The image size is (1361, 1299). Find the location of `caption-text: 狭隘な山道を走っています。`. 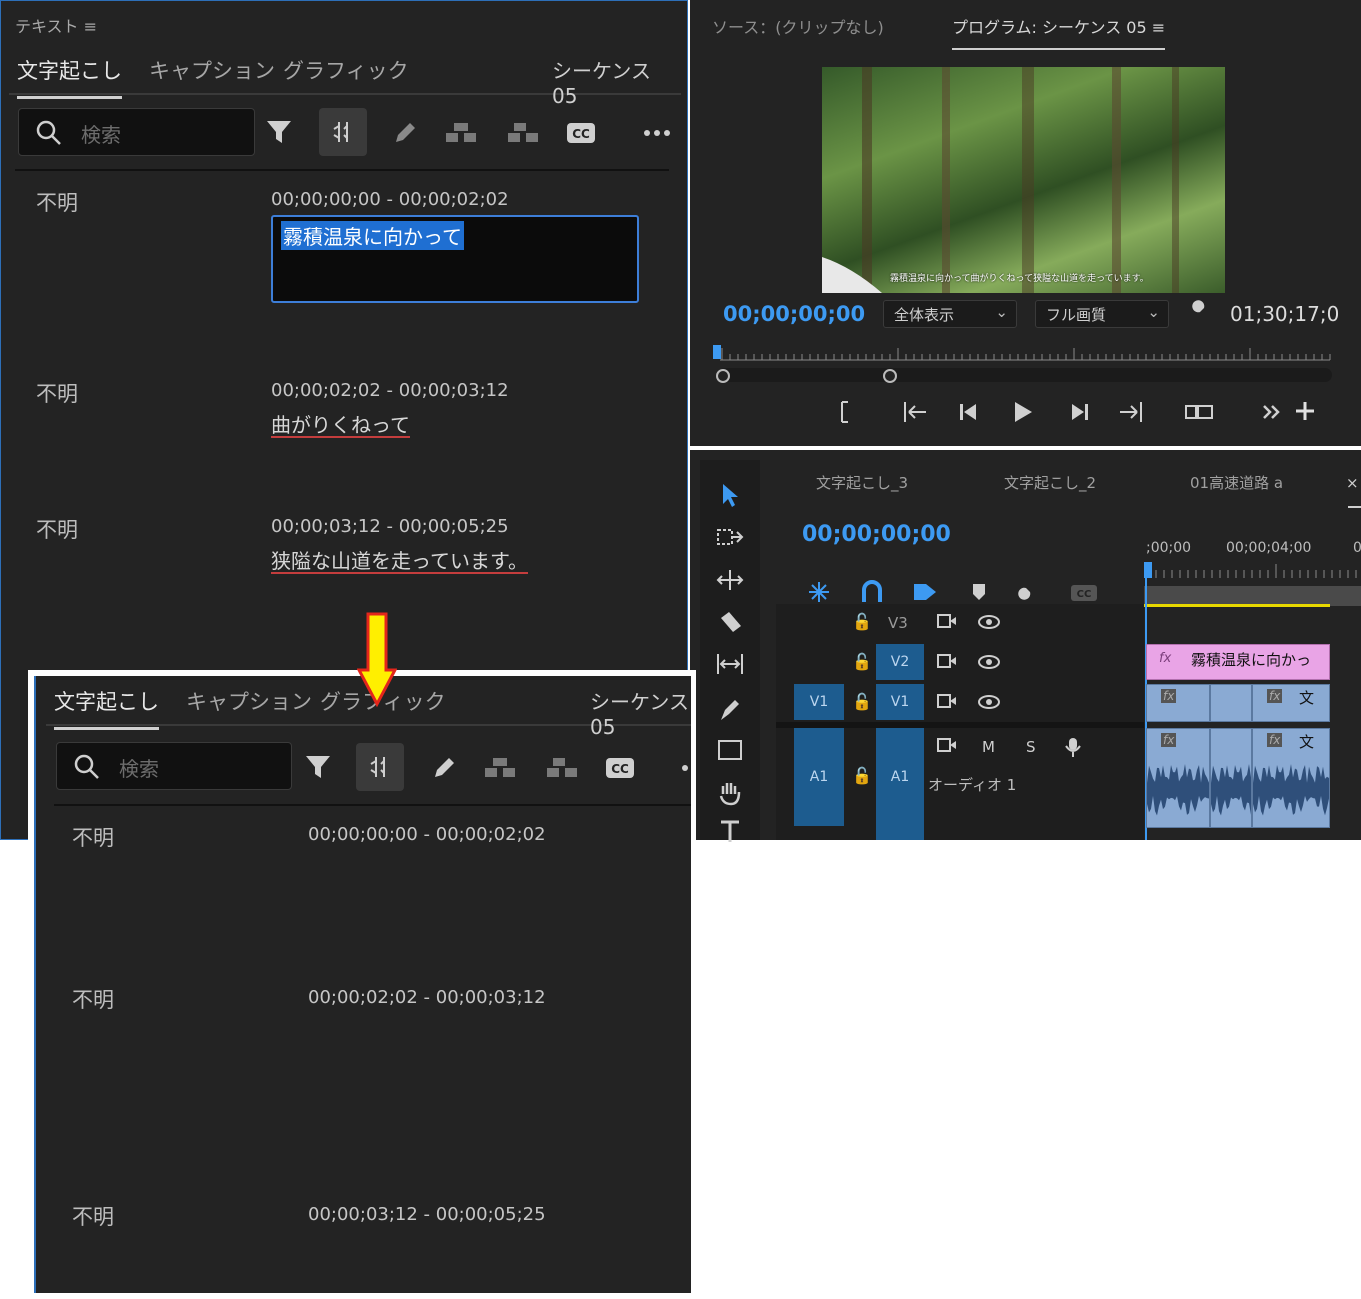

caption-text: 狭隘な山道を走っています。 is located at coordinates (399, 559).